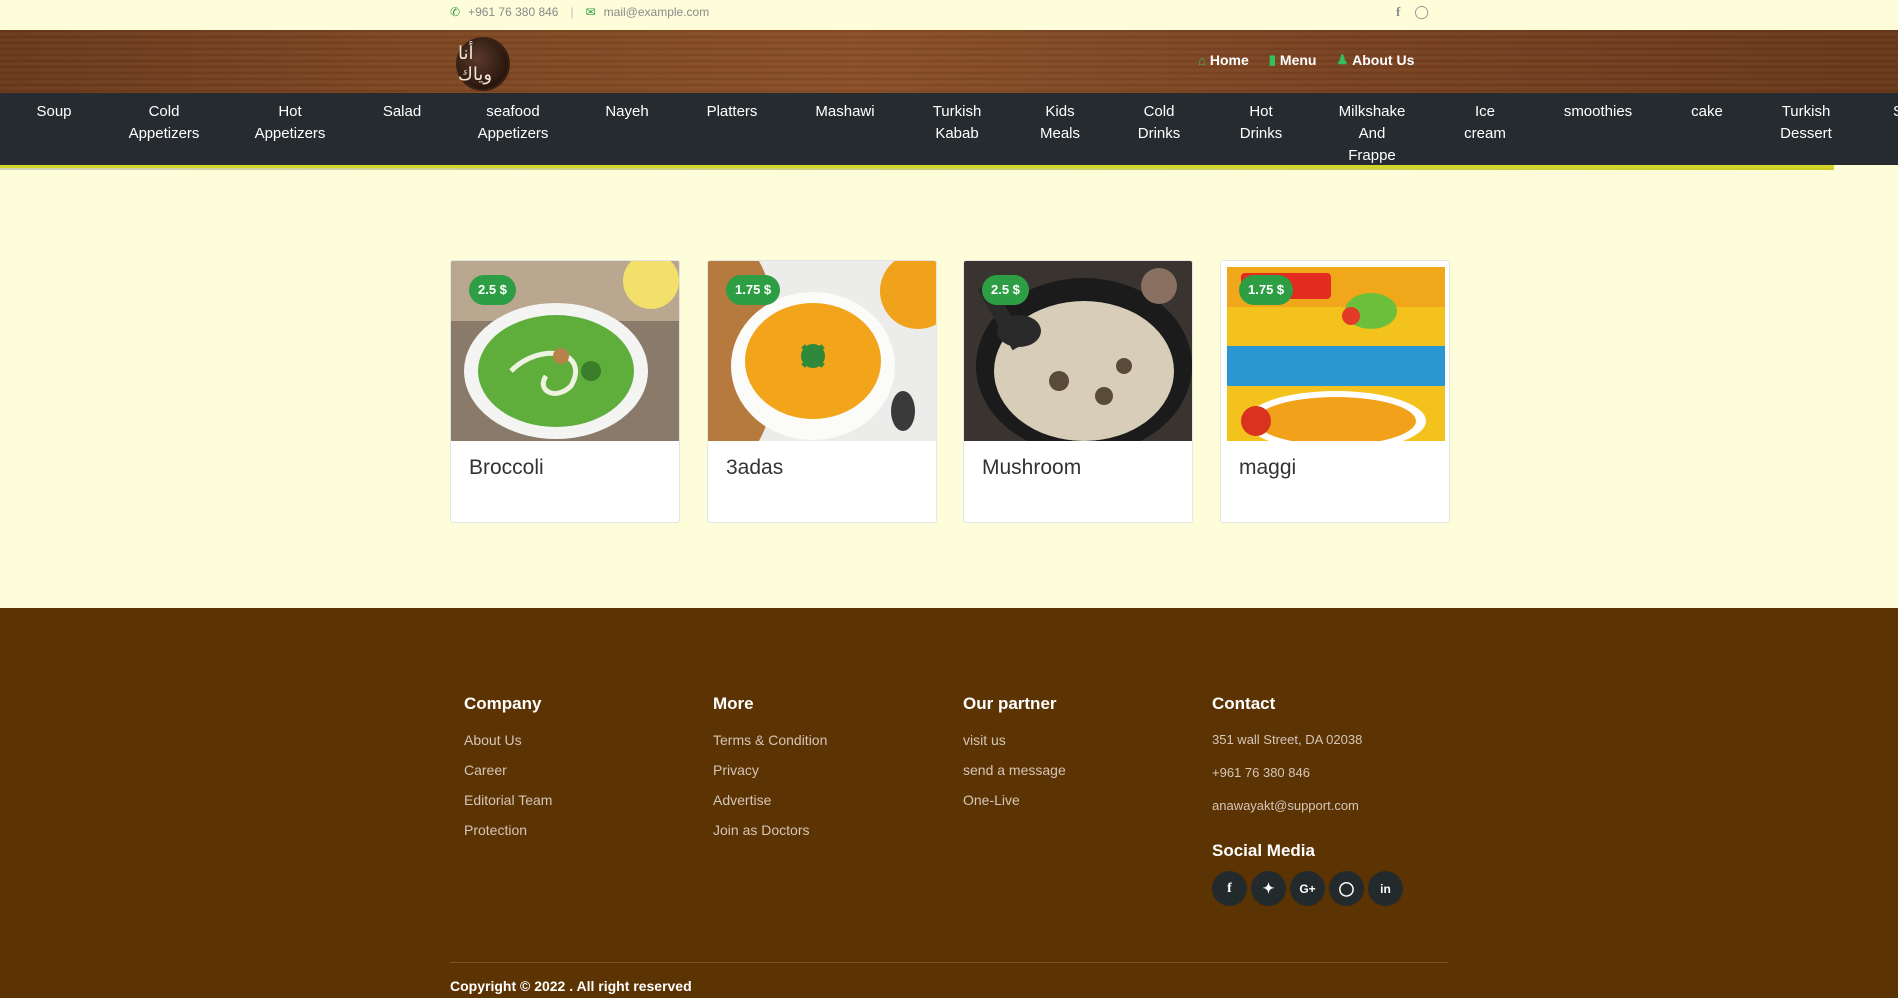 The width and height of the screenshot is (1898, 998). I want to click on category-item: Turkish Dessert, so click(1806, 123).